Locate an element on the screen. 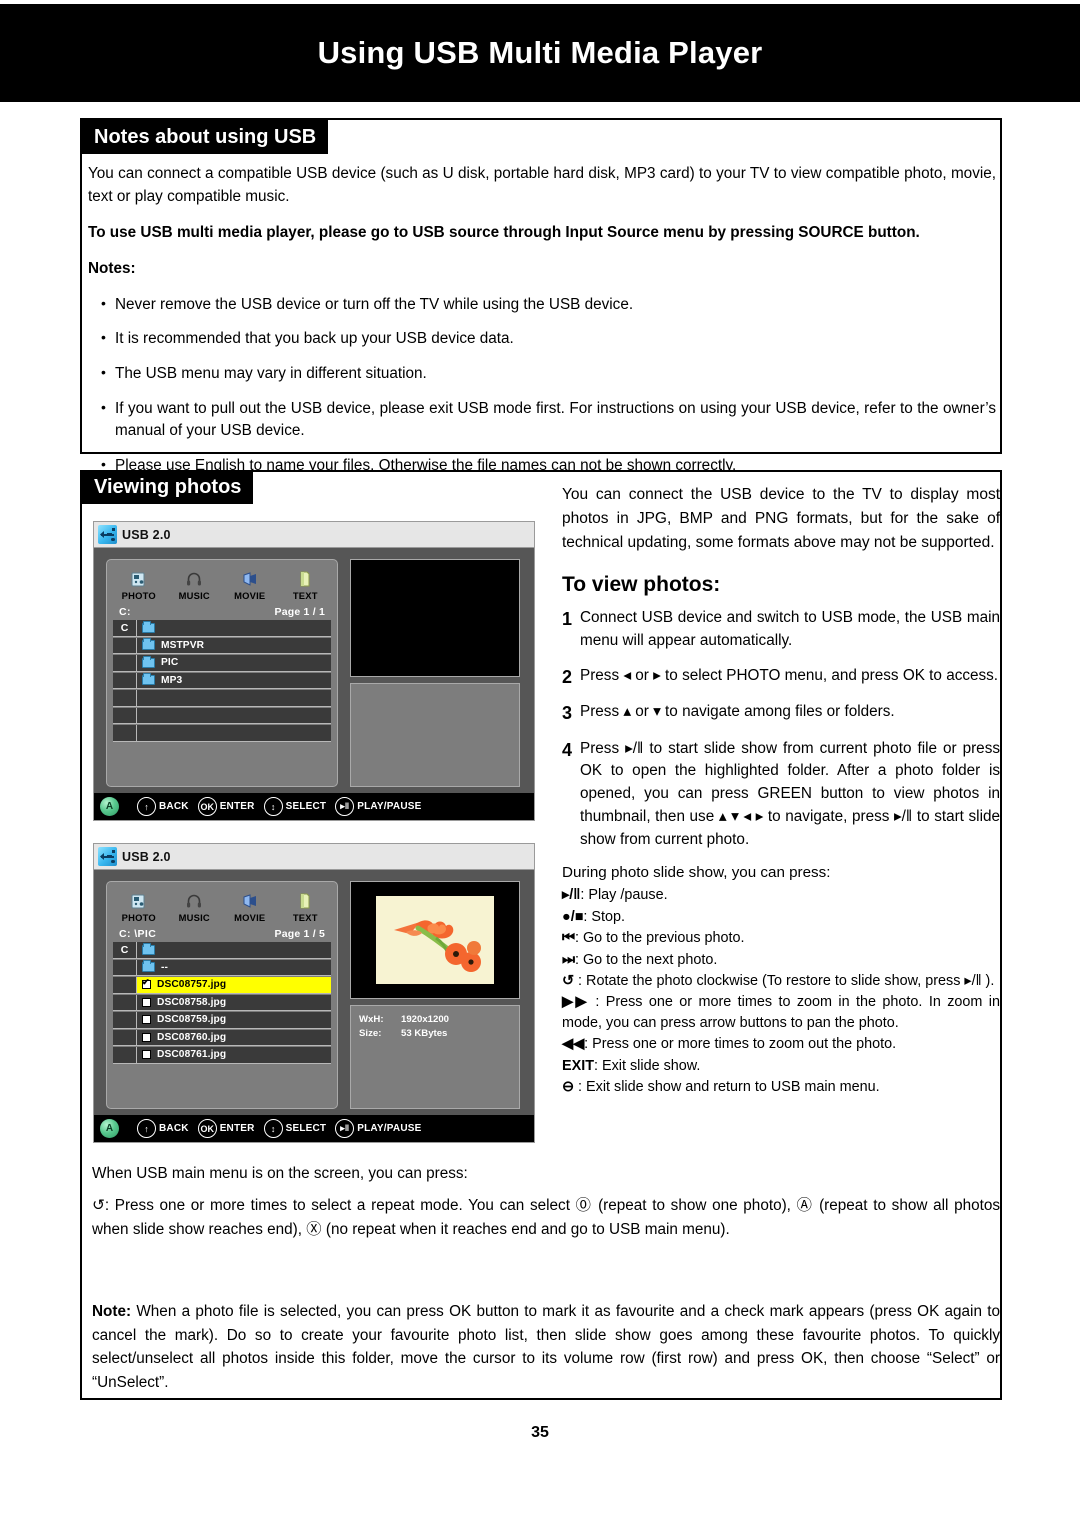 The height and width of the screenshot is (1527, 1080). tv2-row-name: DSC08758.jpg is located at coordinates (192, 1002).